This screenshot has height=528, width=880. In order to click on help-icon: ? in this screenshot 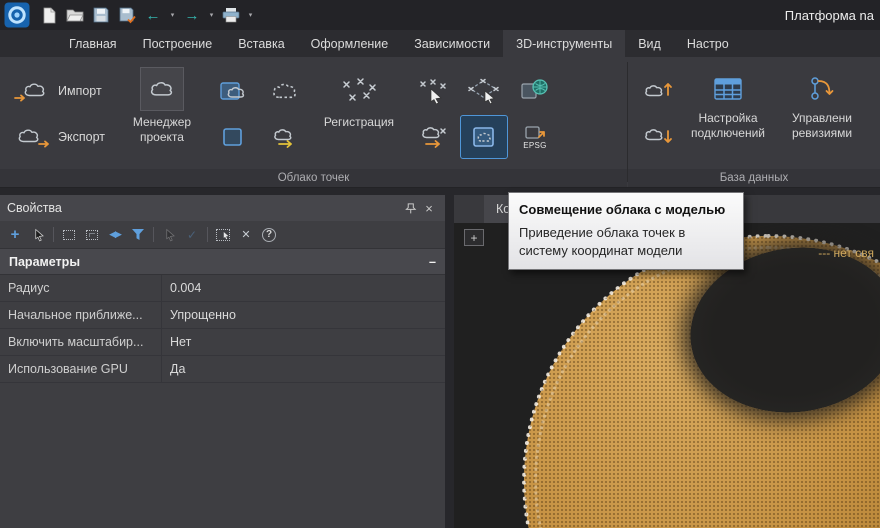, I will do `click(269, 234)`.